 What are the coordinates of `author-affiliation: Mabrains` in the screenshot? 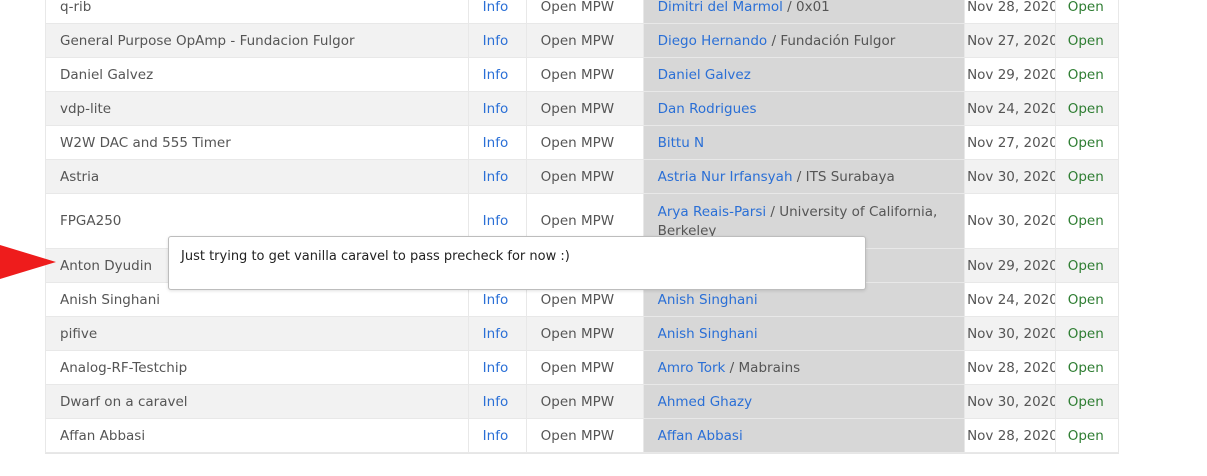 It's located at (769, 367).